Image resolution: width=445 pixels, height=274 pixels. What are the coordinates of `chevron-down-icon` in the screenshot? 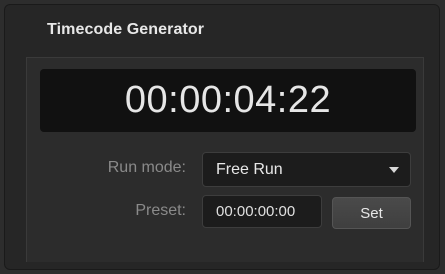 It's located at (394, 170).